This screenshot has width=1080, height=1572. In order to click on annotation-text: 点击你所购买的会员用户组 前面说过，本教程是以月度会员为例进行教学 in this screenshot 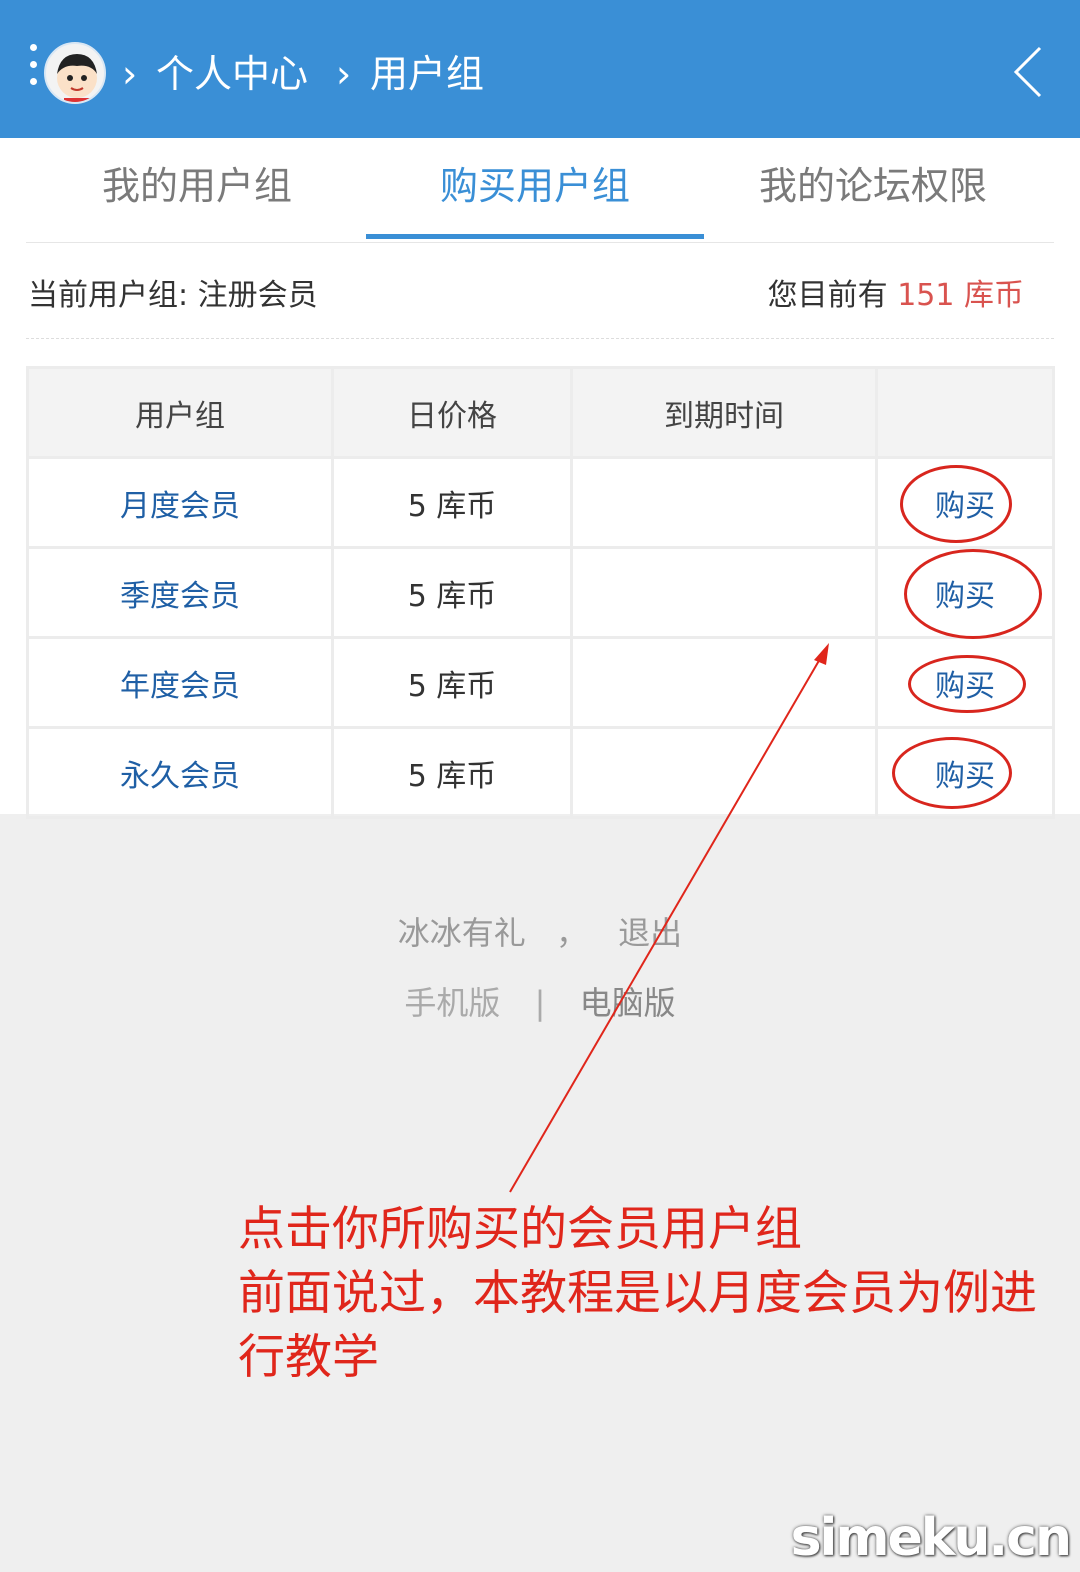, I will do `click(653, 1294)`.